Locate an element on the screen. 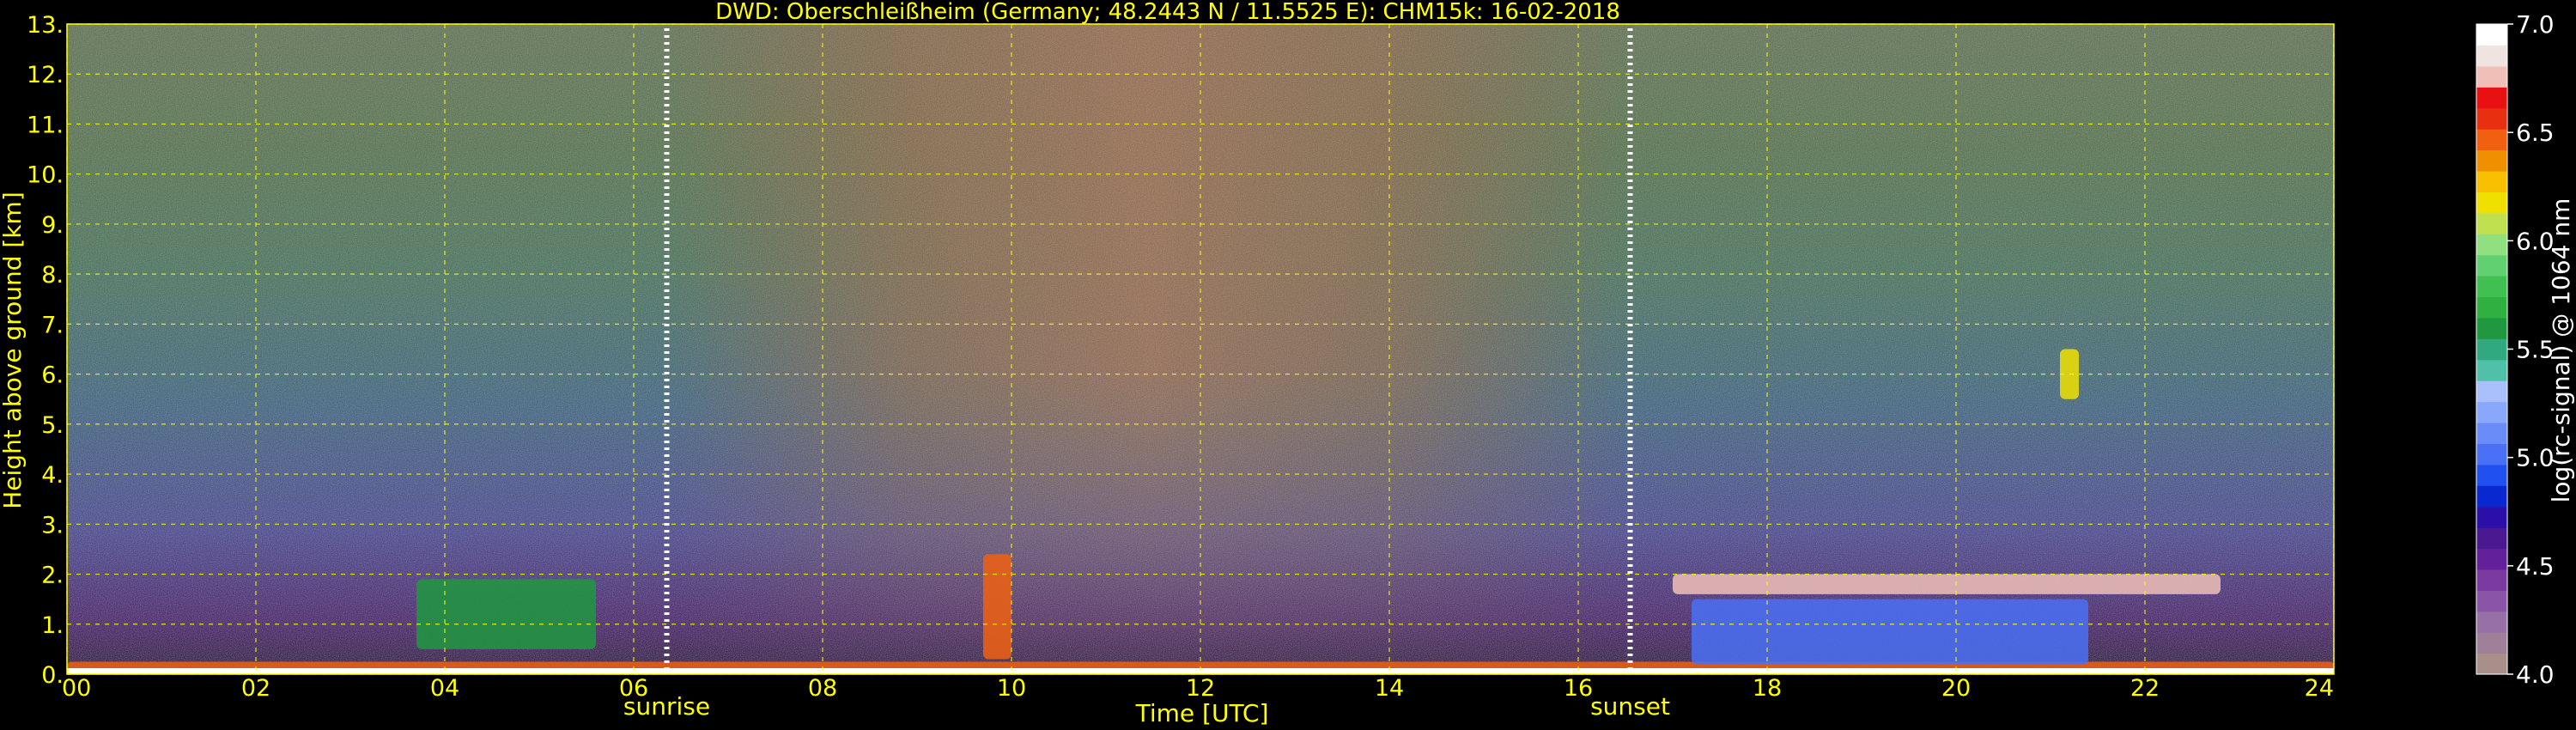  x-tick-label-5: 10 is located at coordinates (1012, 688).